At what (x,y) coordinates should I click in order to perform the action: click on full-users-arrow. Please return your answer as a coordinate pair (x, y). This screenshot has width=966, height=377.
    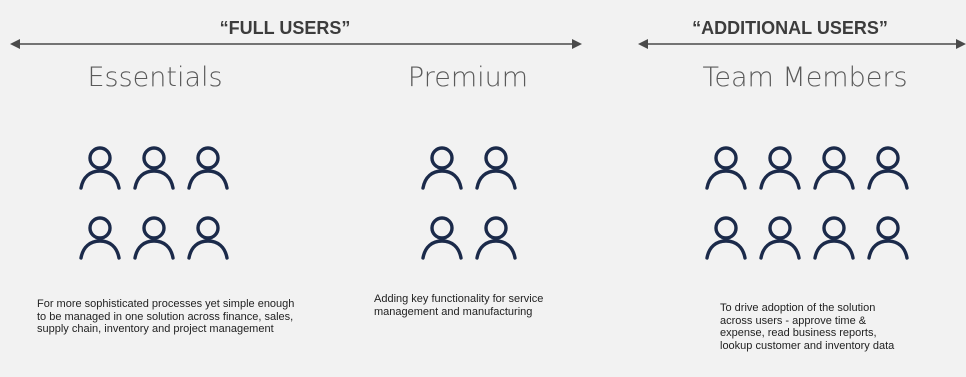
    Looking at the image, I should click on (296, 44).